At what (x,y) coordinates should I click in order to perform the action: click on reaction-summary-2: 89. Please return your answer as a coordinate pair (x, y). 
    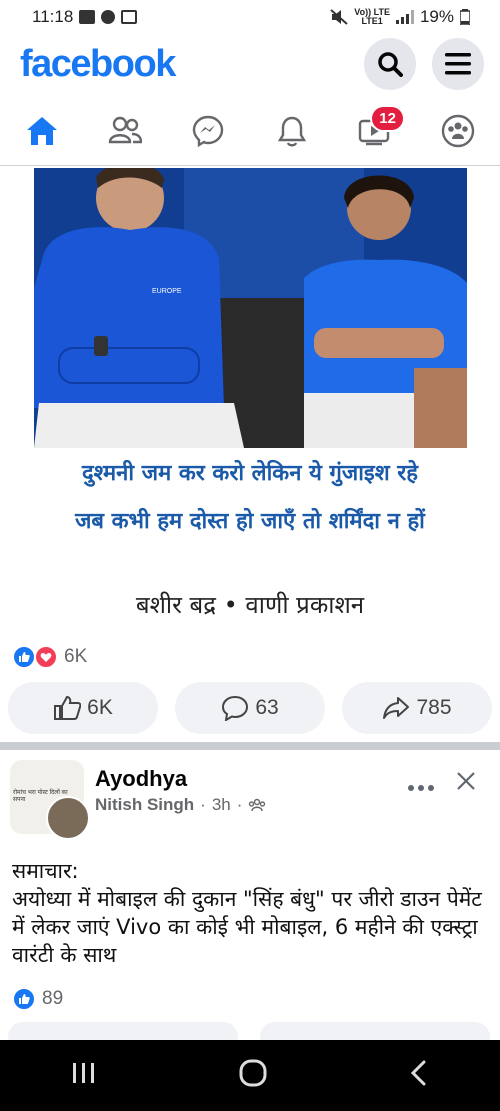
    Looking at the image, I should click on (37, 999).